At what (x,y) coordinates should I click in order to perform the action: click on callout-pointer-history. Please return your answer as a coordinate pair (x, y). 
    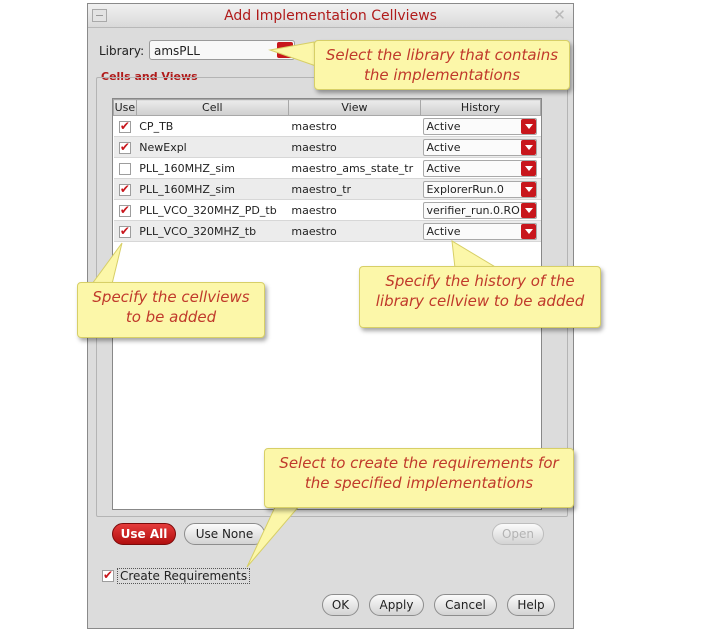
    Looking at the image, I should click on (475, 254).